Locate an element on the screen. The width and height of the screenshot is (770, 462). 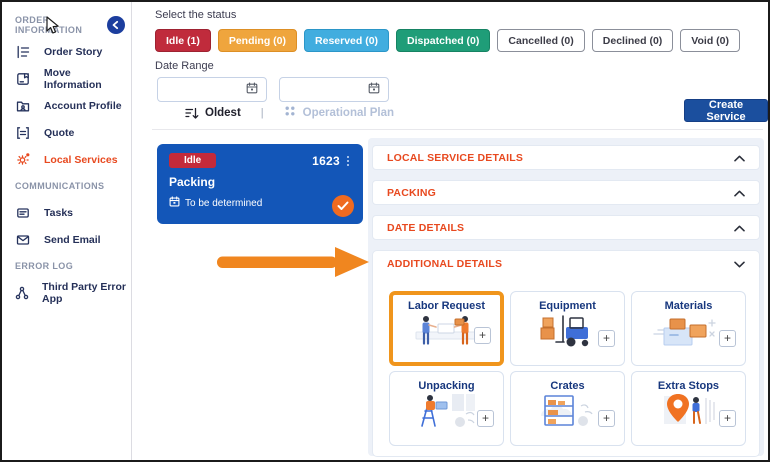
date-range-start-input is located at coordinates (212, 89).